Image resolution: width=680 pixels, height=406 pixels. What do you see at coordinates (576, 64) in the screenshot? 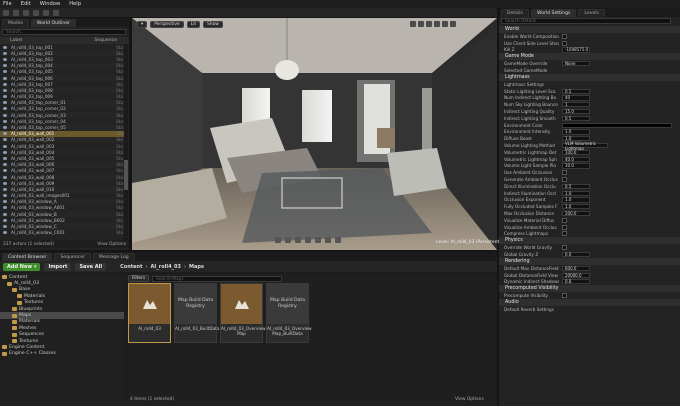
I see `property-value-field: None` at bounding box center [576, 64].